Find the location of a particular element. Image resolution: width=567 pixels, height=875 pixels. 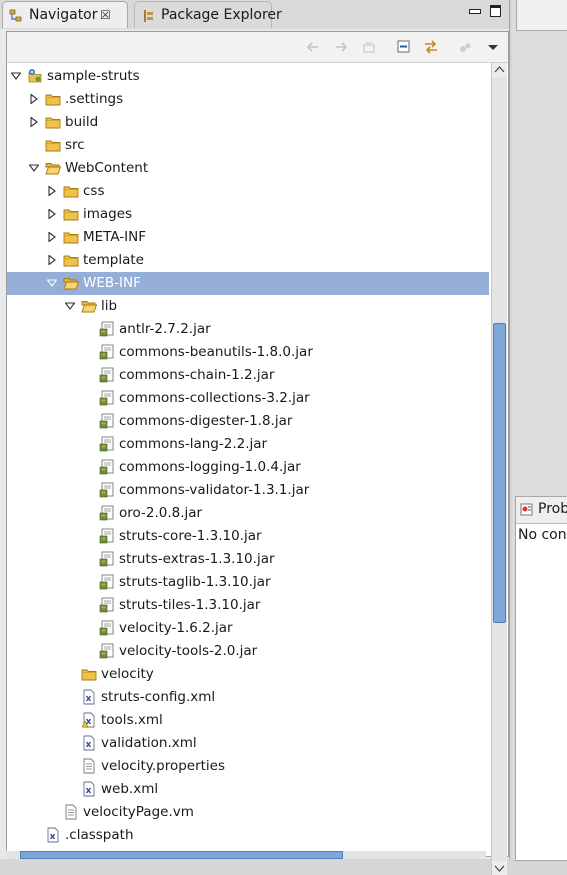

forward-arrow-icon is located at coordinates (341, 47).